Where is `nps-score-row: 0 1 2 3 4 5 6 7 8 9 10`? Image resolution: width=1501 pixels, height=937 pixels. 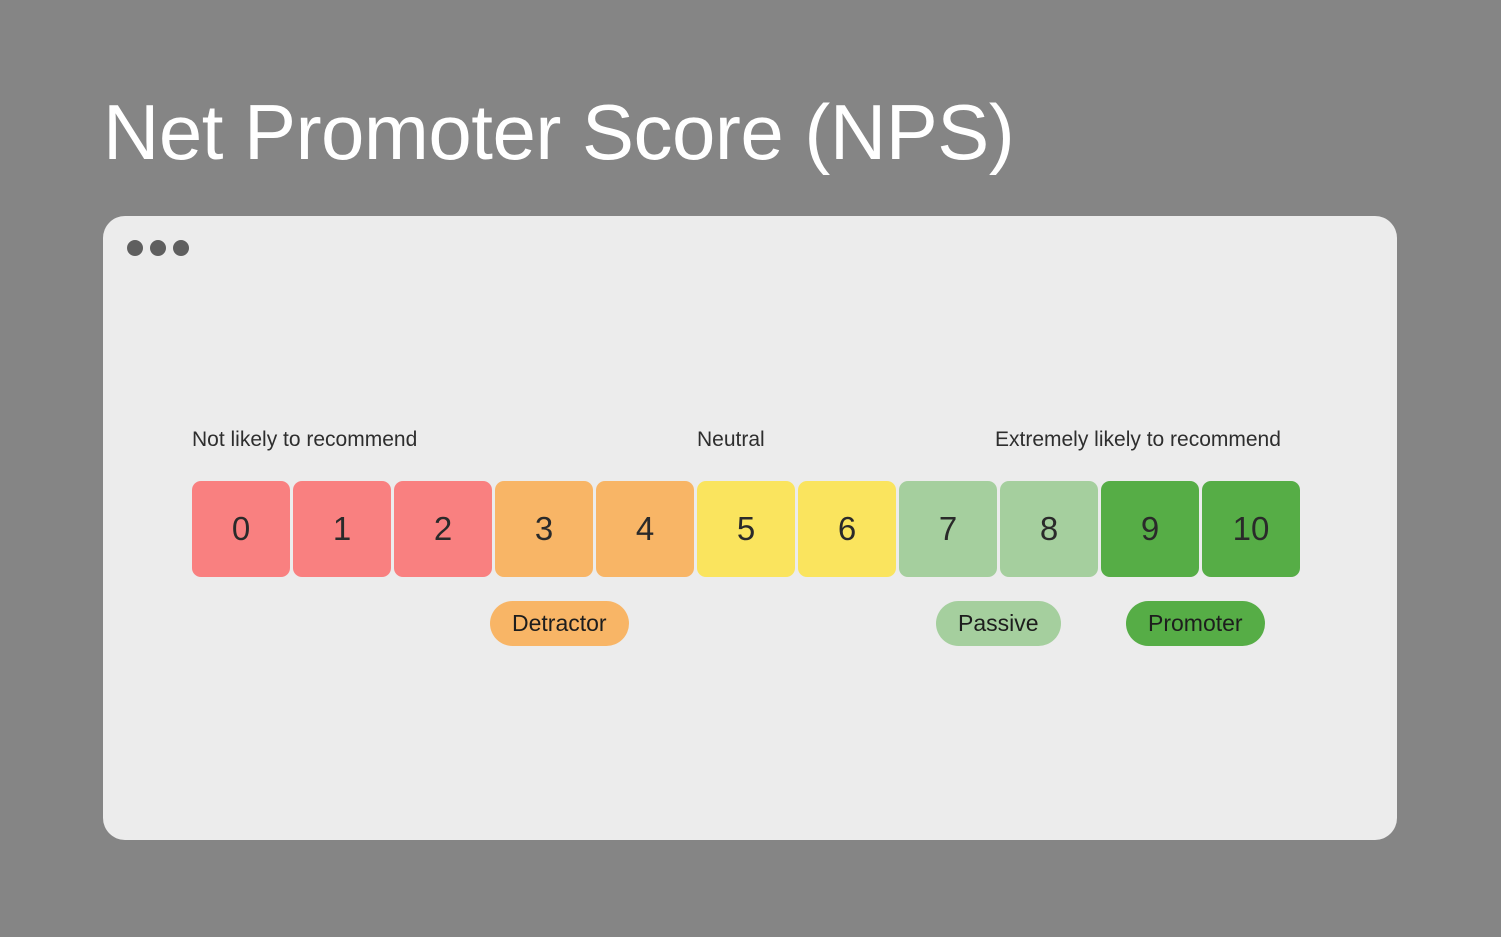 nps-score-row: 0 1 2 3 4 5 6 7 8 9 10 is located at coordinates (749, 529).